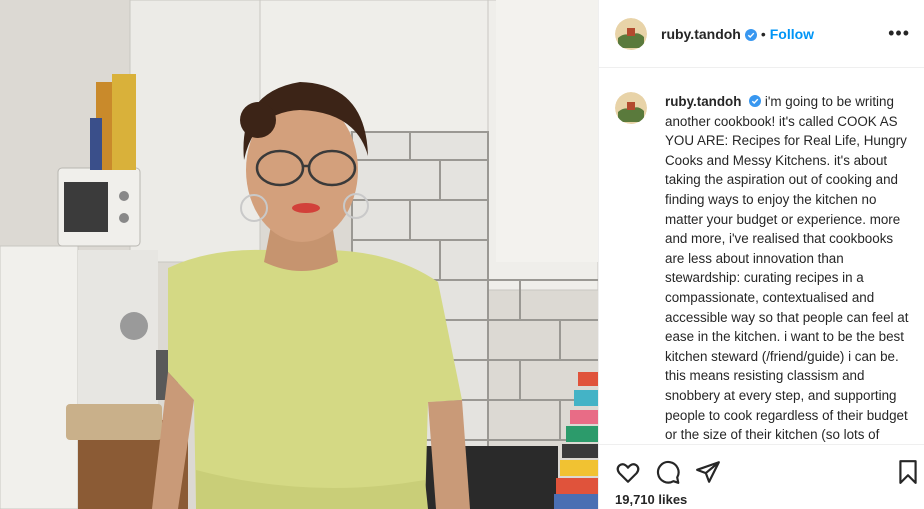 The image size is (924, 509). I want to click on avatar, so click(631, 33).